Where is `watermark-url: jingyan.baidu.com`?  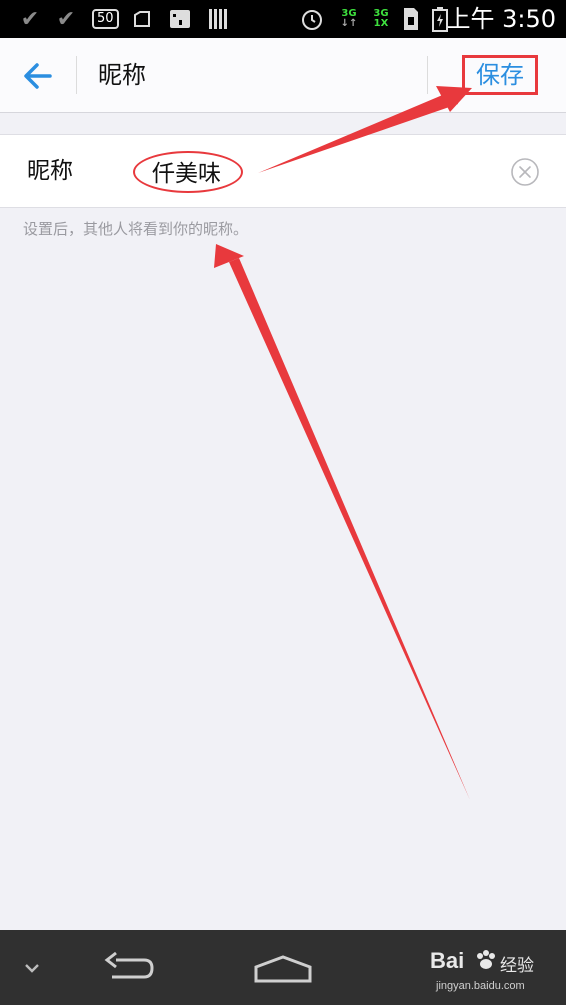
watermark-url: jingyan.baidu.com is located at coordinates (480, 986).